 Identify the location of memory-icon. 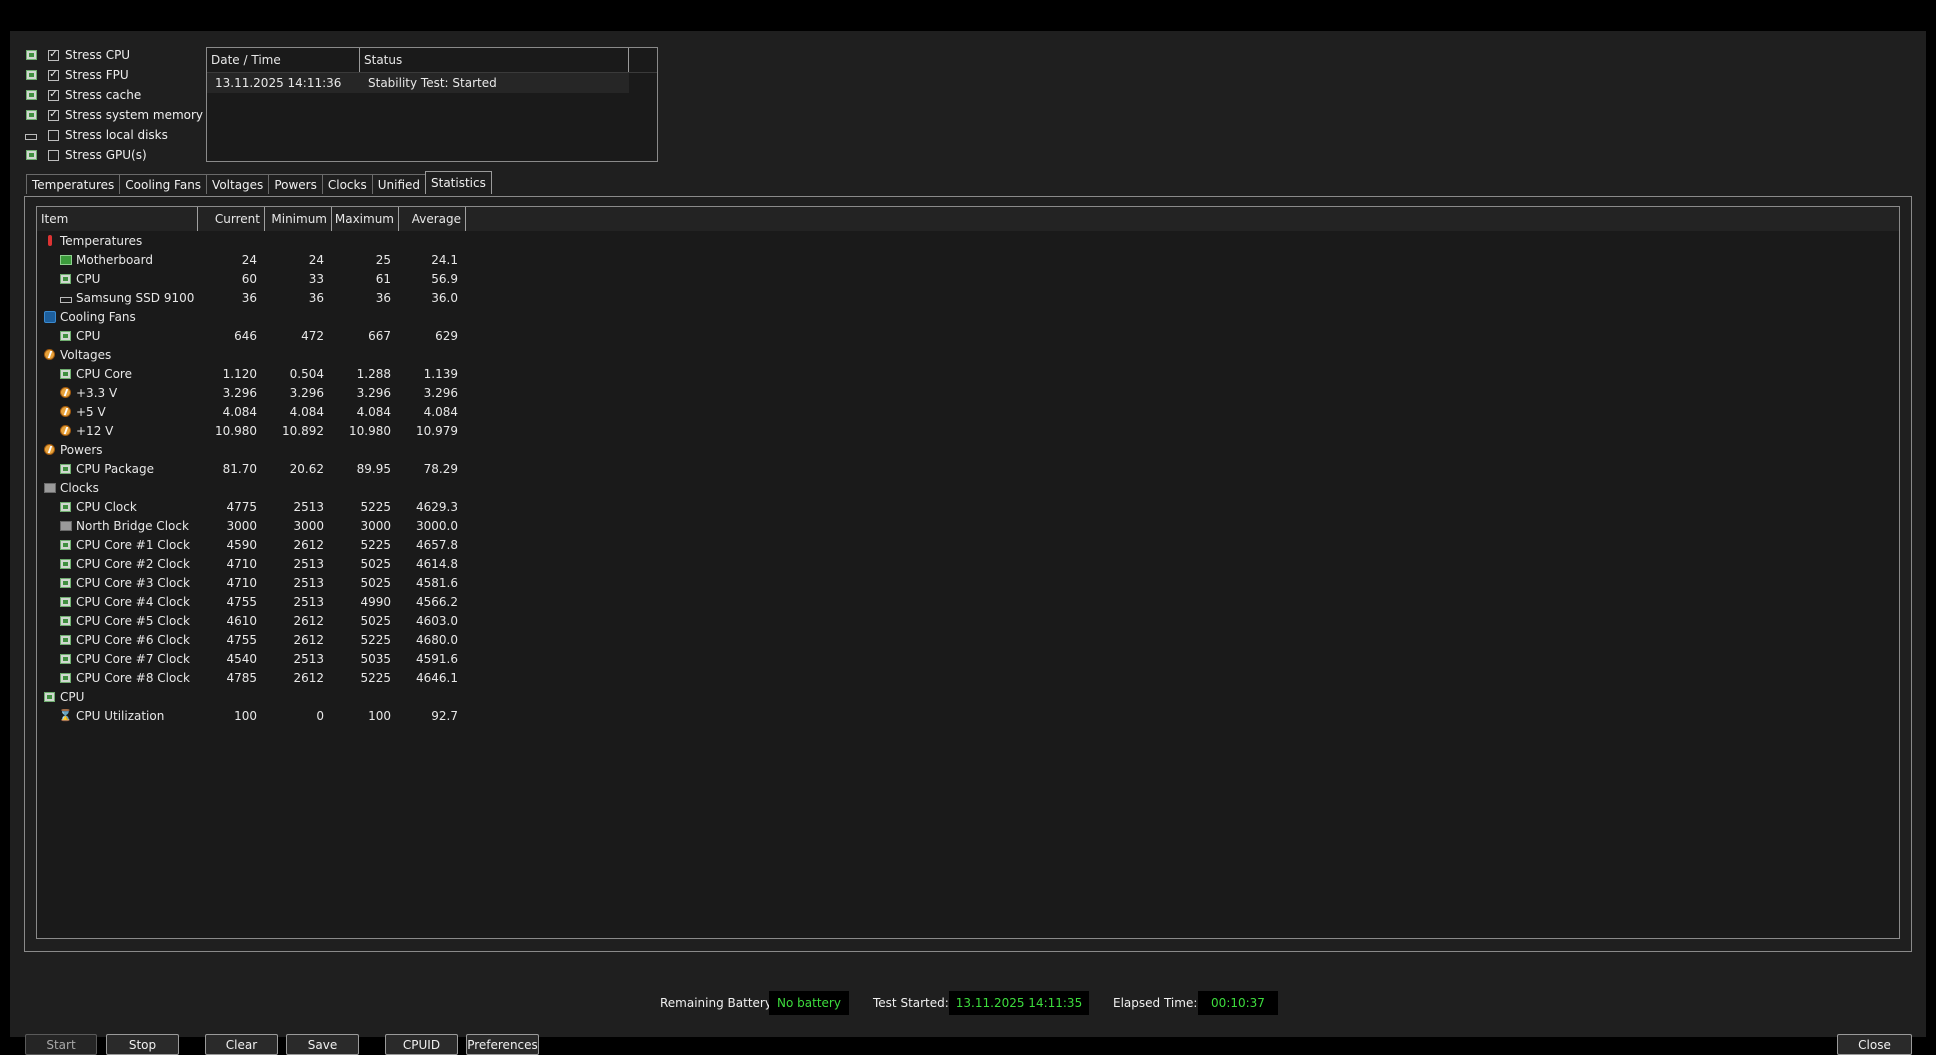
(31, 115).